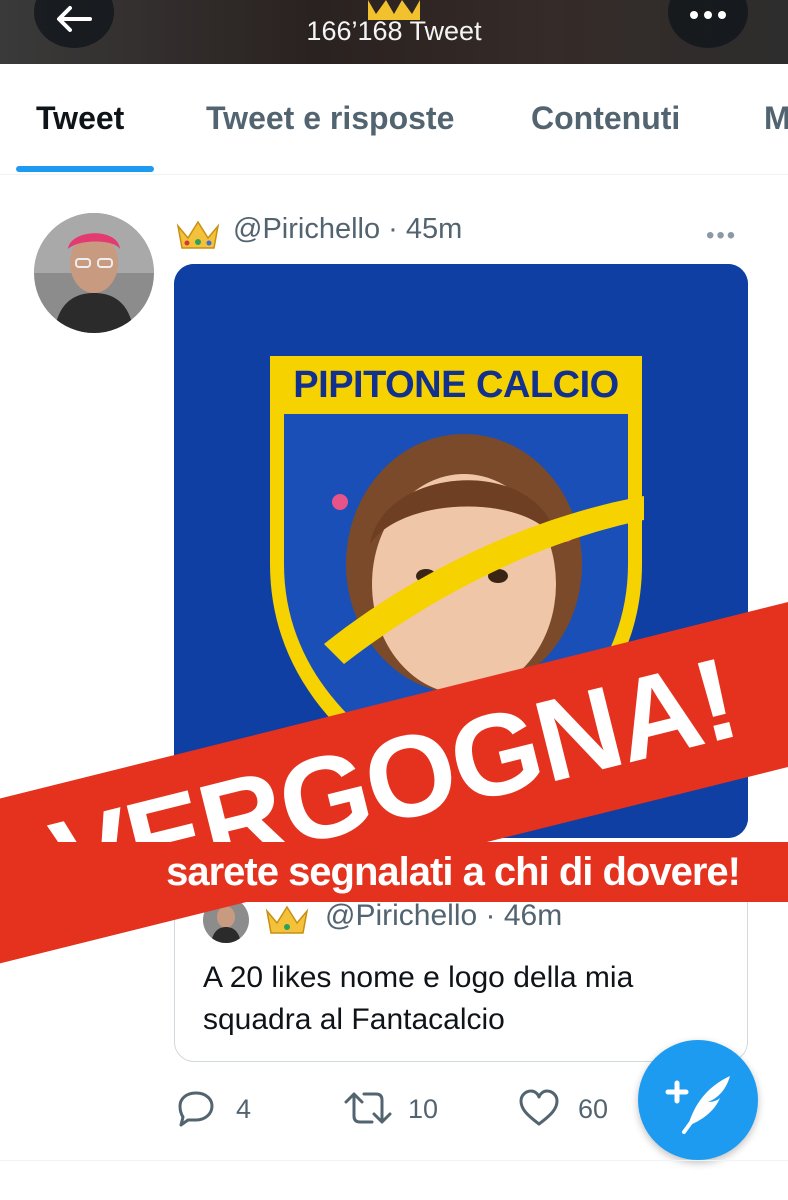 The image size is (788, 1200). Describe the element at coordinates (605, 118) in the screenshot. I see `tab-contenuti: Contenuti` at that location.